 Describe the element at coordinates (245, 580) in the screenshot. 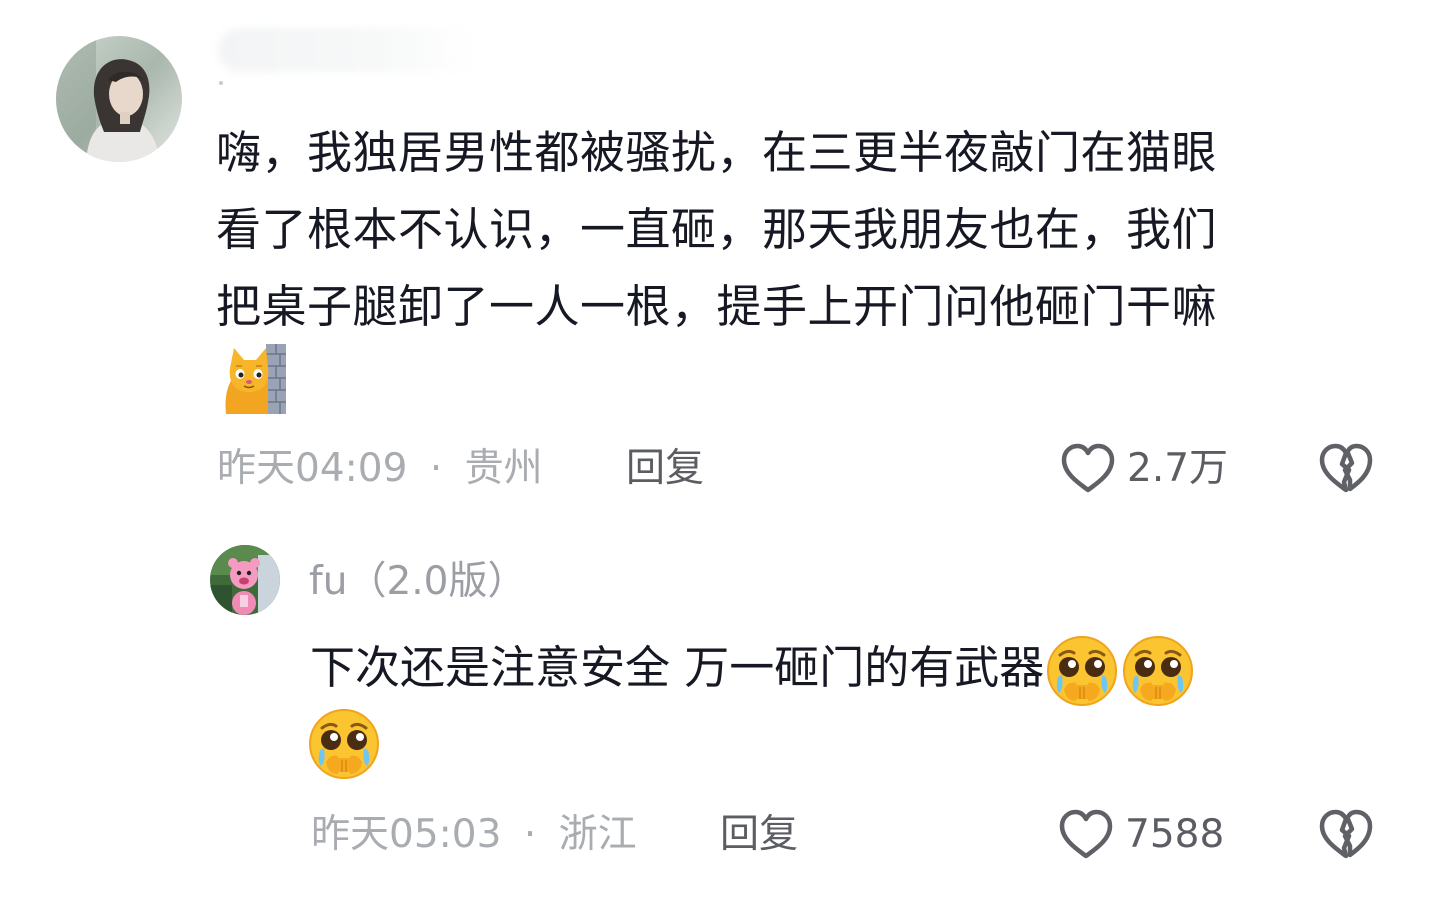

I see `reply-author-avatar` at that location.